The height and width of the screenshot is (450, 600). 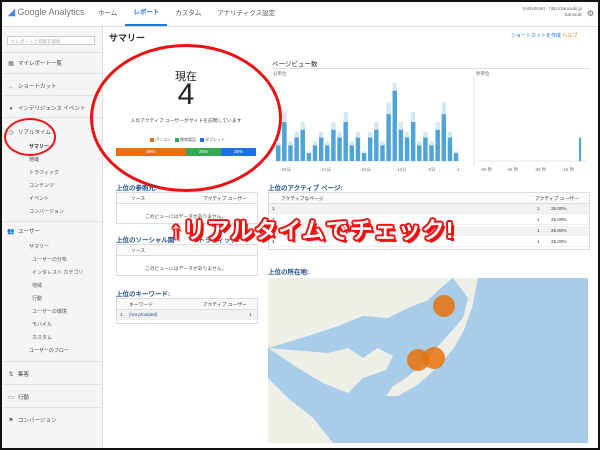 I want to click on keywords-title: 上位のキーワード:, so click(x=143, y=294).